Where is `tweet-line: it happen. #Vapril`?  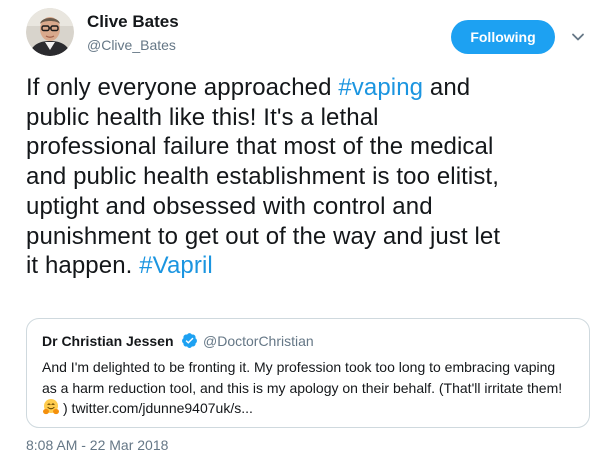
tweet-line: it happen. #Vapril is located at coordinates (308, 266).